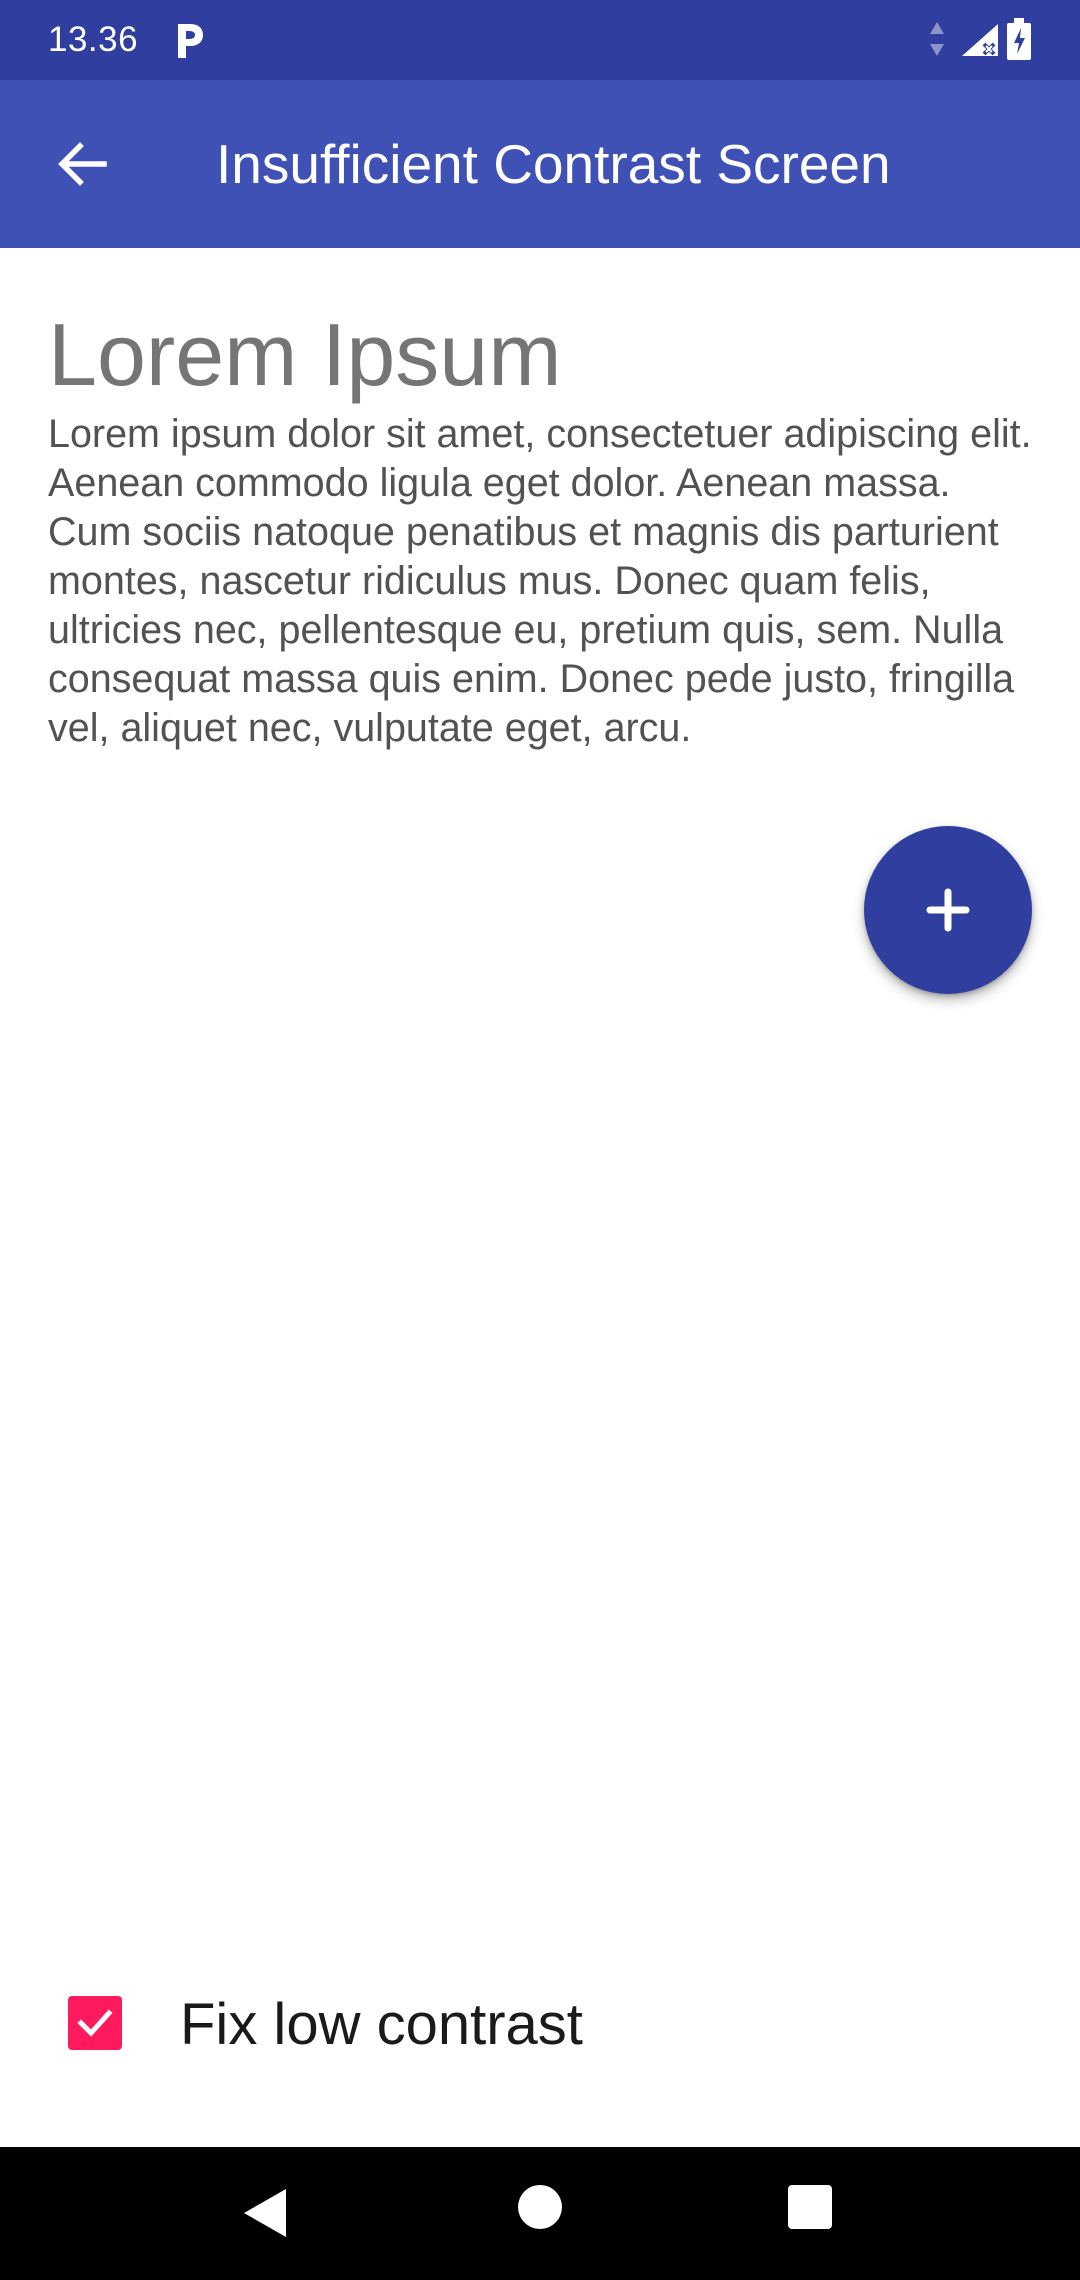 This screenshot has height=2280, width=1080. I want to click on nav-home-icon, so click(540, 2207).